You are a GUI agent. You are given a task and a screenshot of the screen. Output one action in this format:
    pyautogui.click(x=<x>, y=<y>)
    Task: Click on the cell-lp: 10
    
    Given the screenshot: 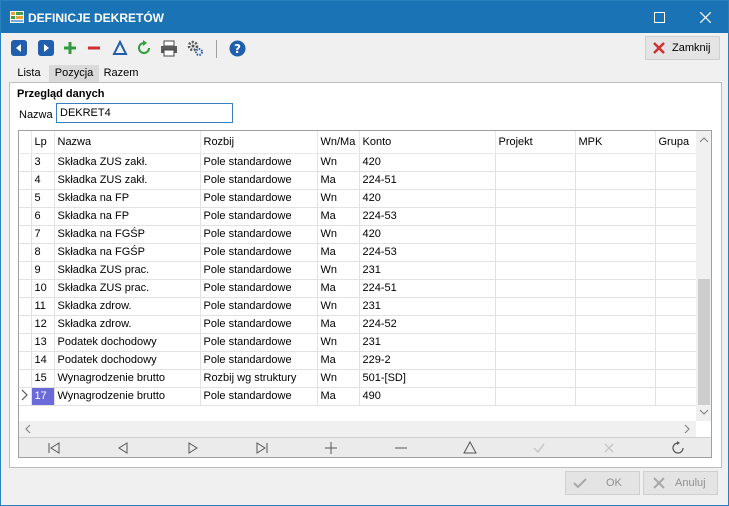 What is the action you would take?
    pyautogui.click(x=43, y=288)
    